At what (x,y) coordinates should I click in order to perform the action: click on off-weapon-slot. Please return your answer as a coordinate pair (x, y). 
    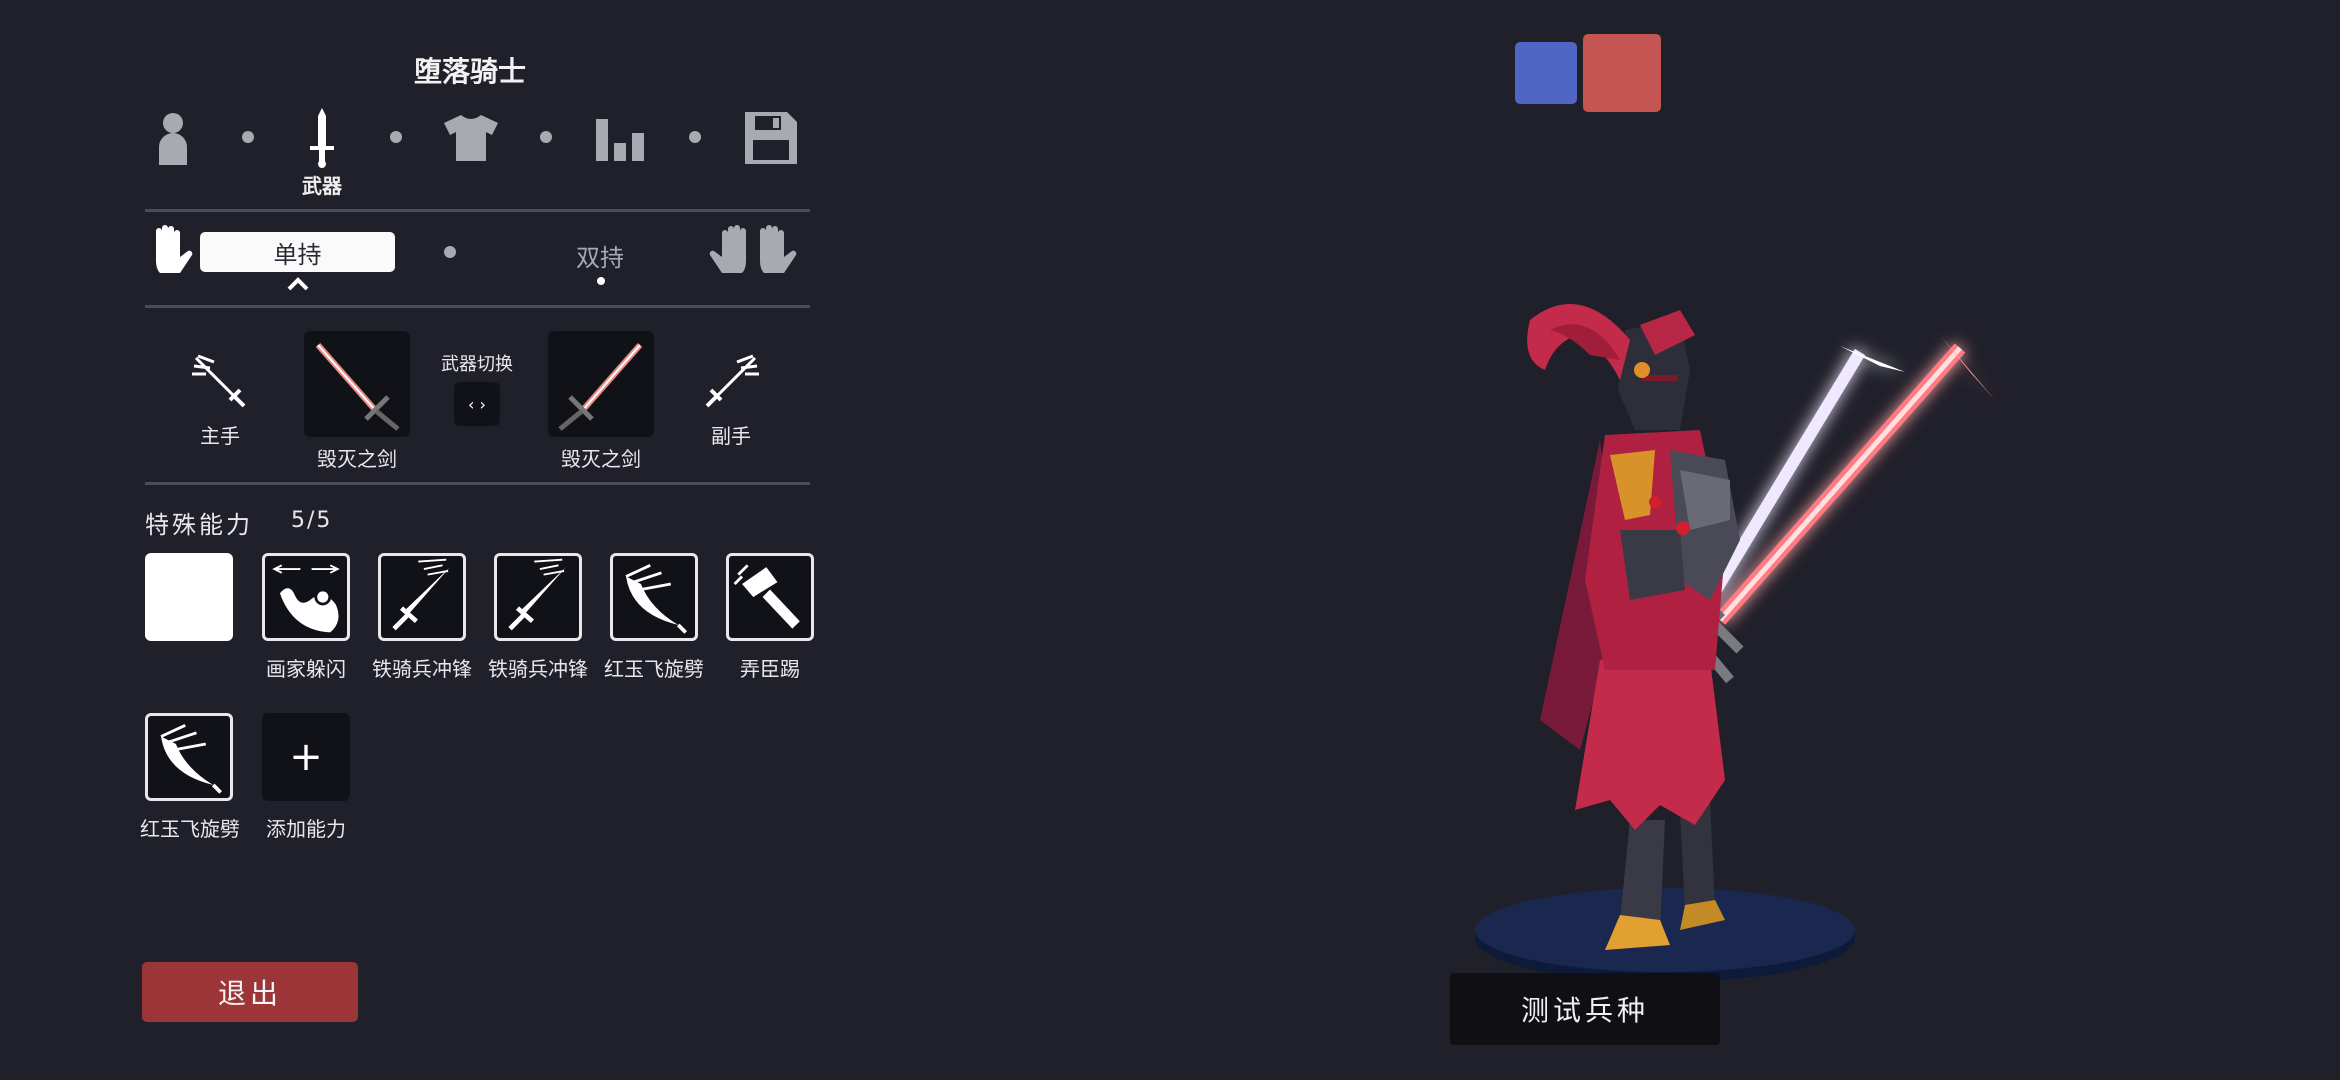
    Looking at the image, I should click on (601, 384).